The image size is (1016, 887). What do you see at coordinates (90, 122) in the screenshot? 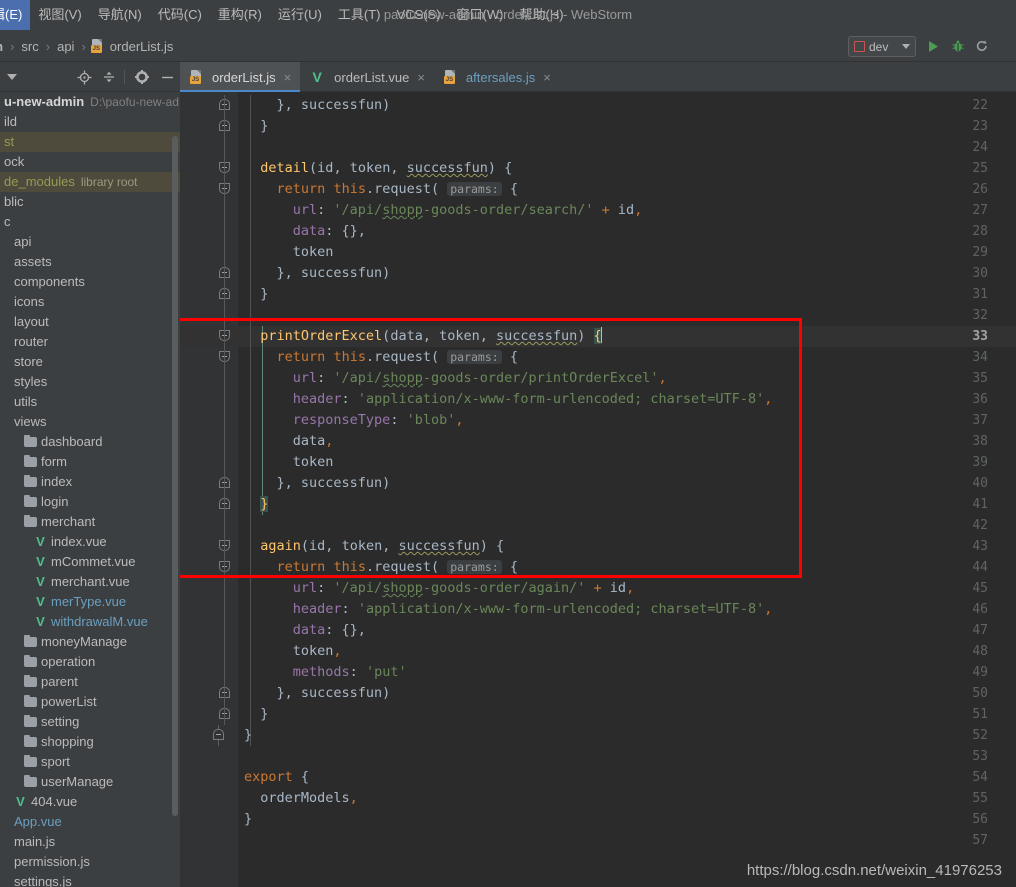
I see `tree-item: ild` at bounding box center [90, 122].